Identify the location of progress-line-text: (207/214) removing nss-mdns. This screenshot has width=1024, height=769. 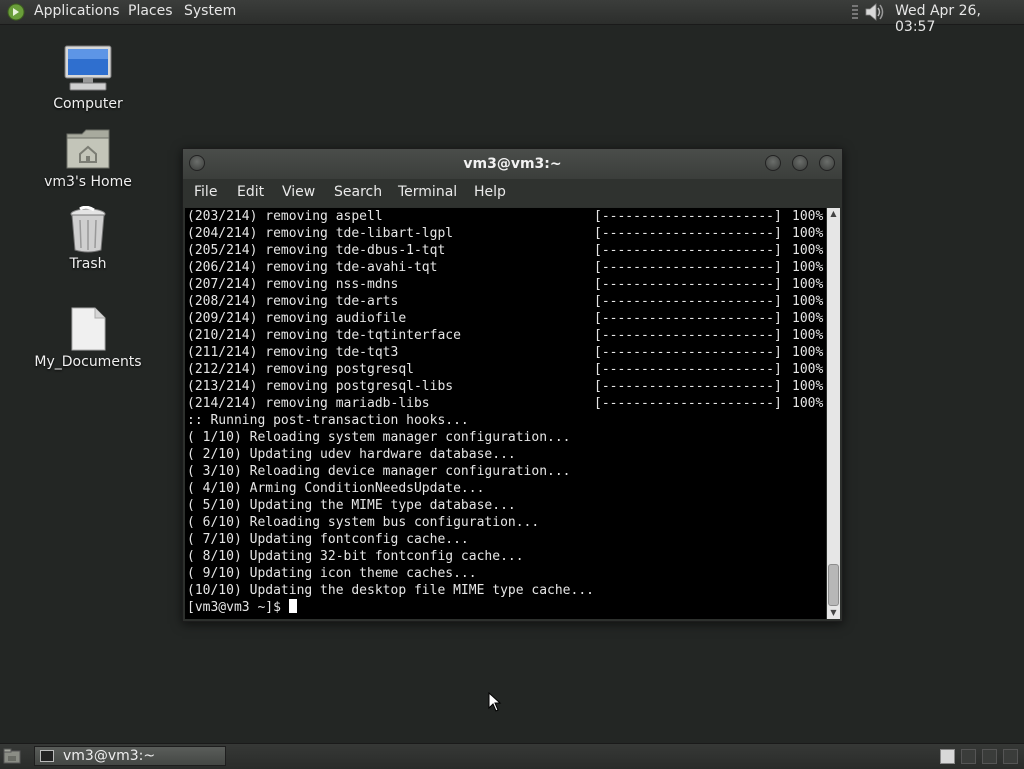
(293, 284).